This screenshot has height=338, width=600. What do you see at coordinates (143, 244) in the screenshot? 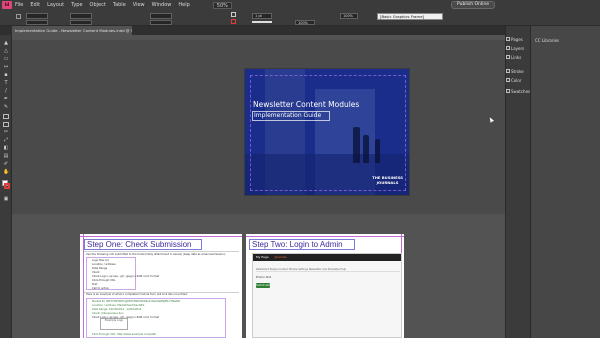
I see `step-one-heading: Step One: Check Submission` at bounding box center [143, 244].